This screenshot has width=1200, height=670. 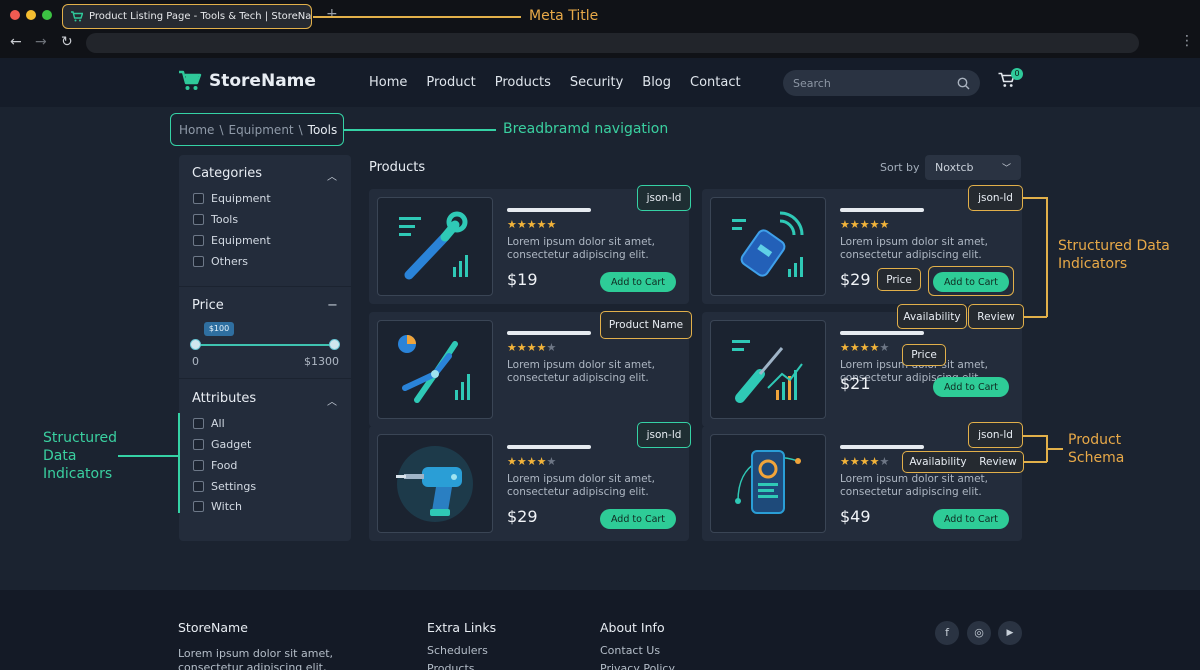 What do you see at coordinates (227, 506) in the screenshot?
I see `attribute-label: Witch` at bounding box center [227, 506].